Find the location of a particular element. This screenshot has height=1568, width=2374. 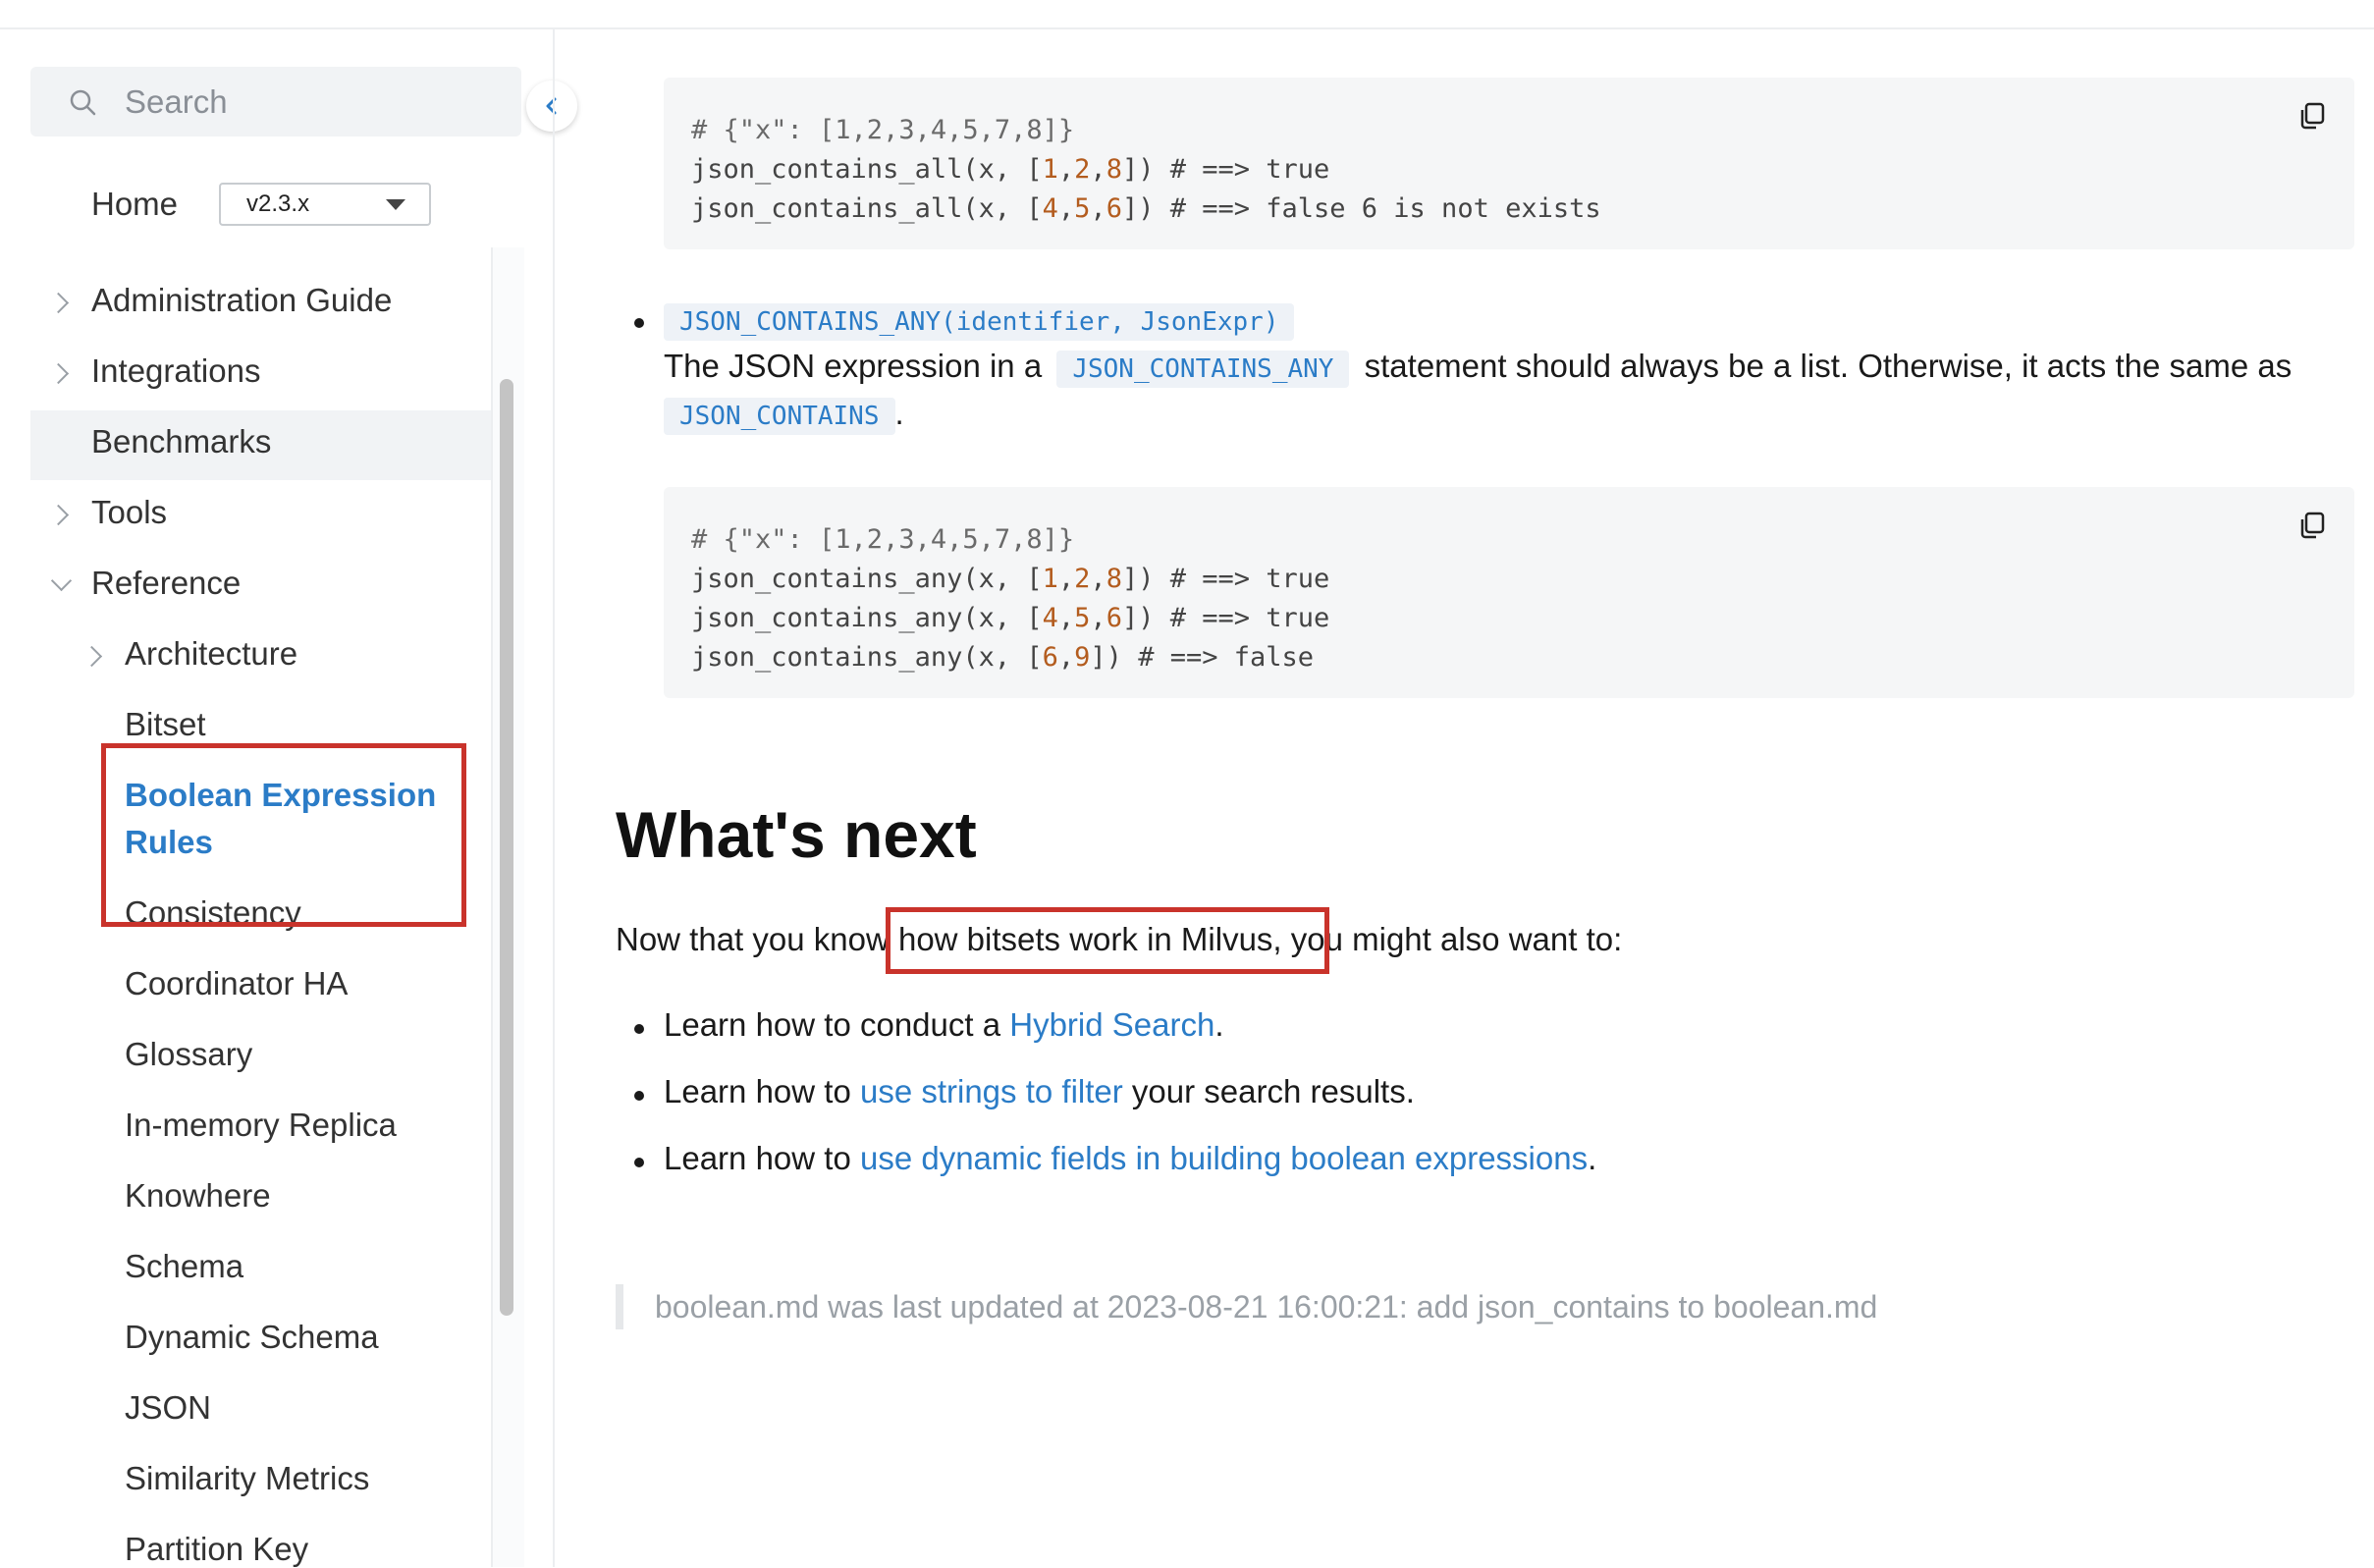

bullet-code-item: JSON_CONTAINS_ANY(identifier, JsonExpr) is located at coordinates (980, 320).